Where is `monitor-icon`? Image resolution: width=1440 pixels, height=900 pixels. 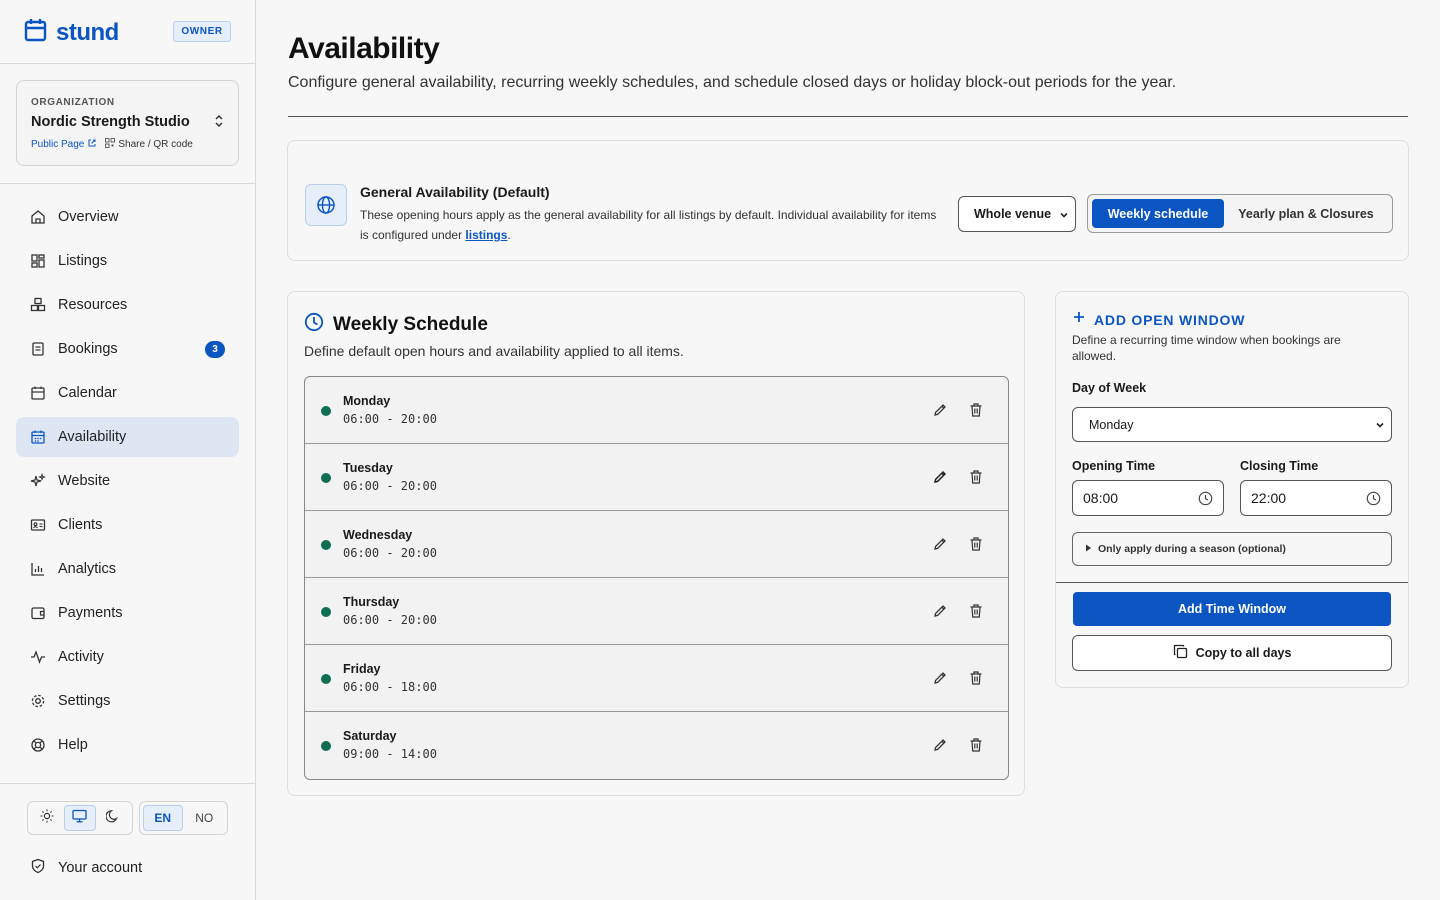
monitor-icon is located at coordinates (80, 818).